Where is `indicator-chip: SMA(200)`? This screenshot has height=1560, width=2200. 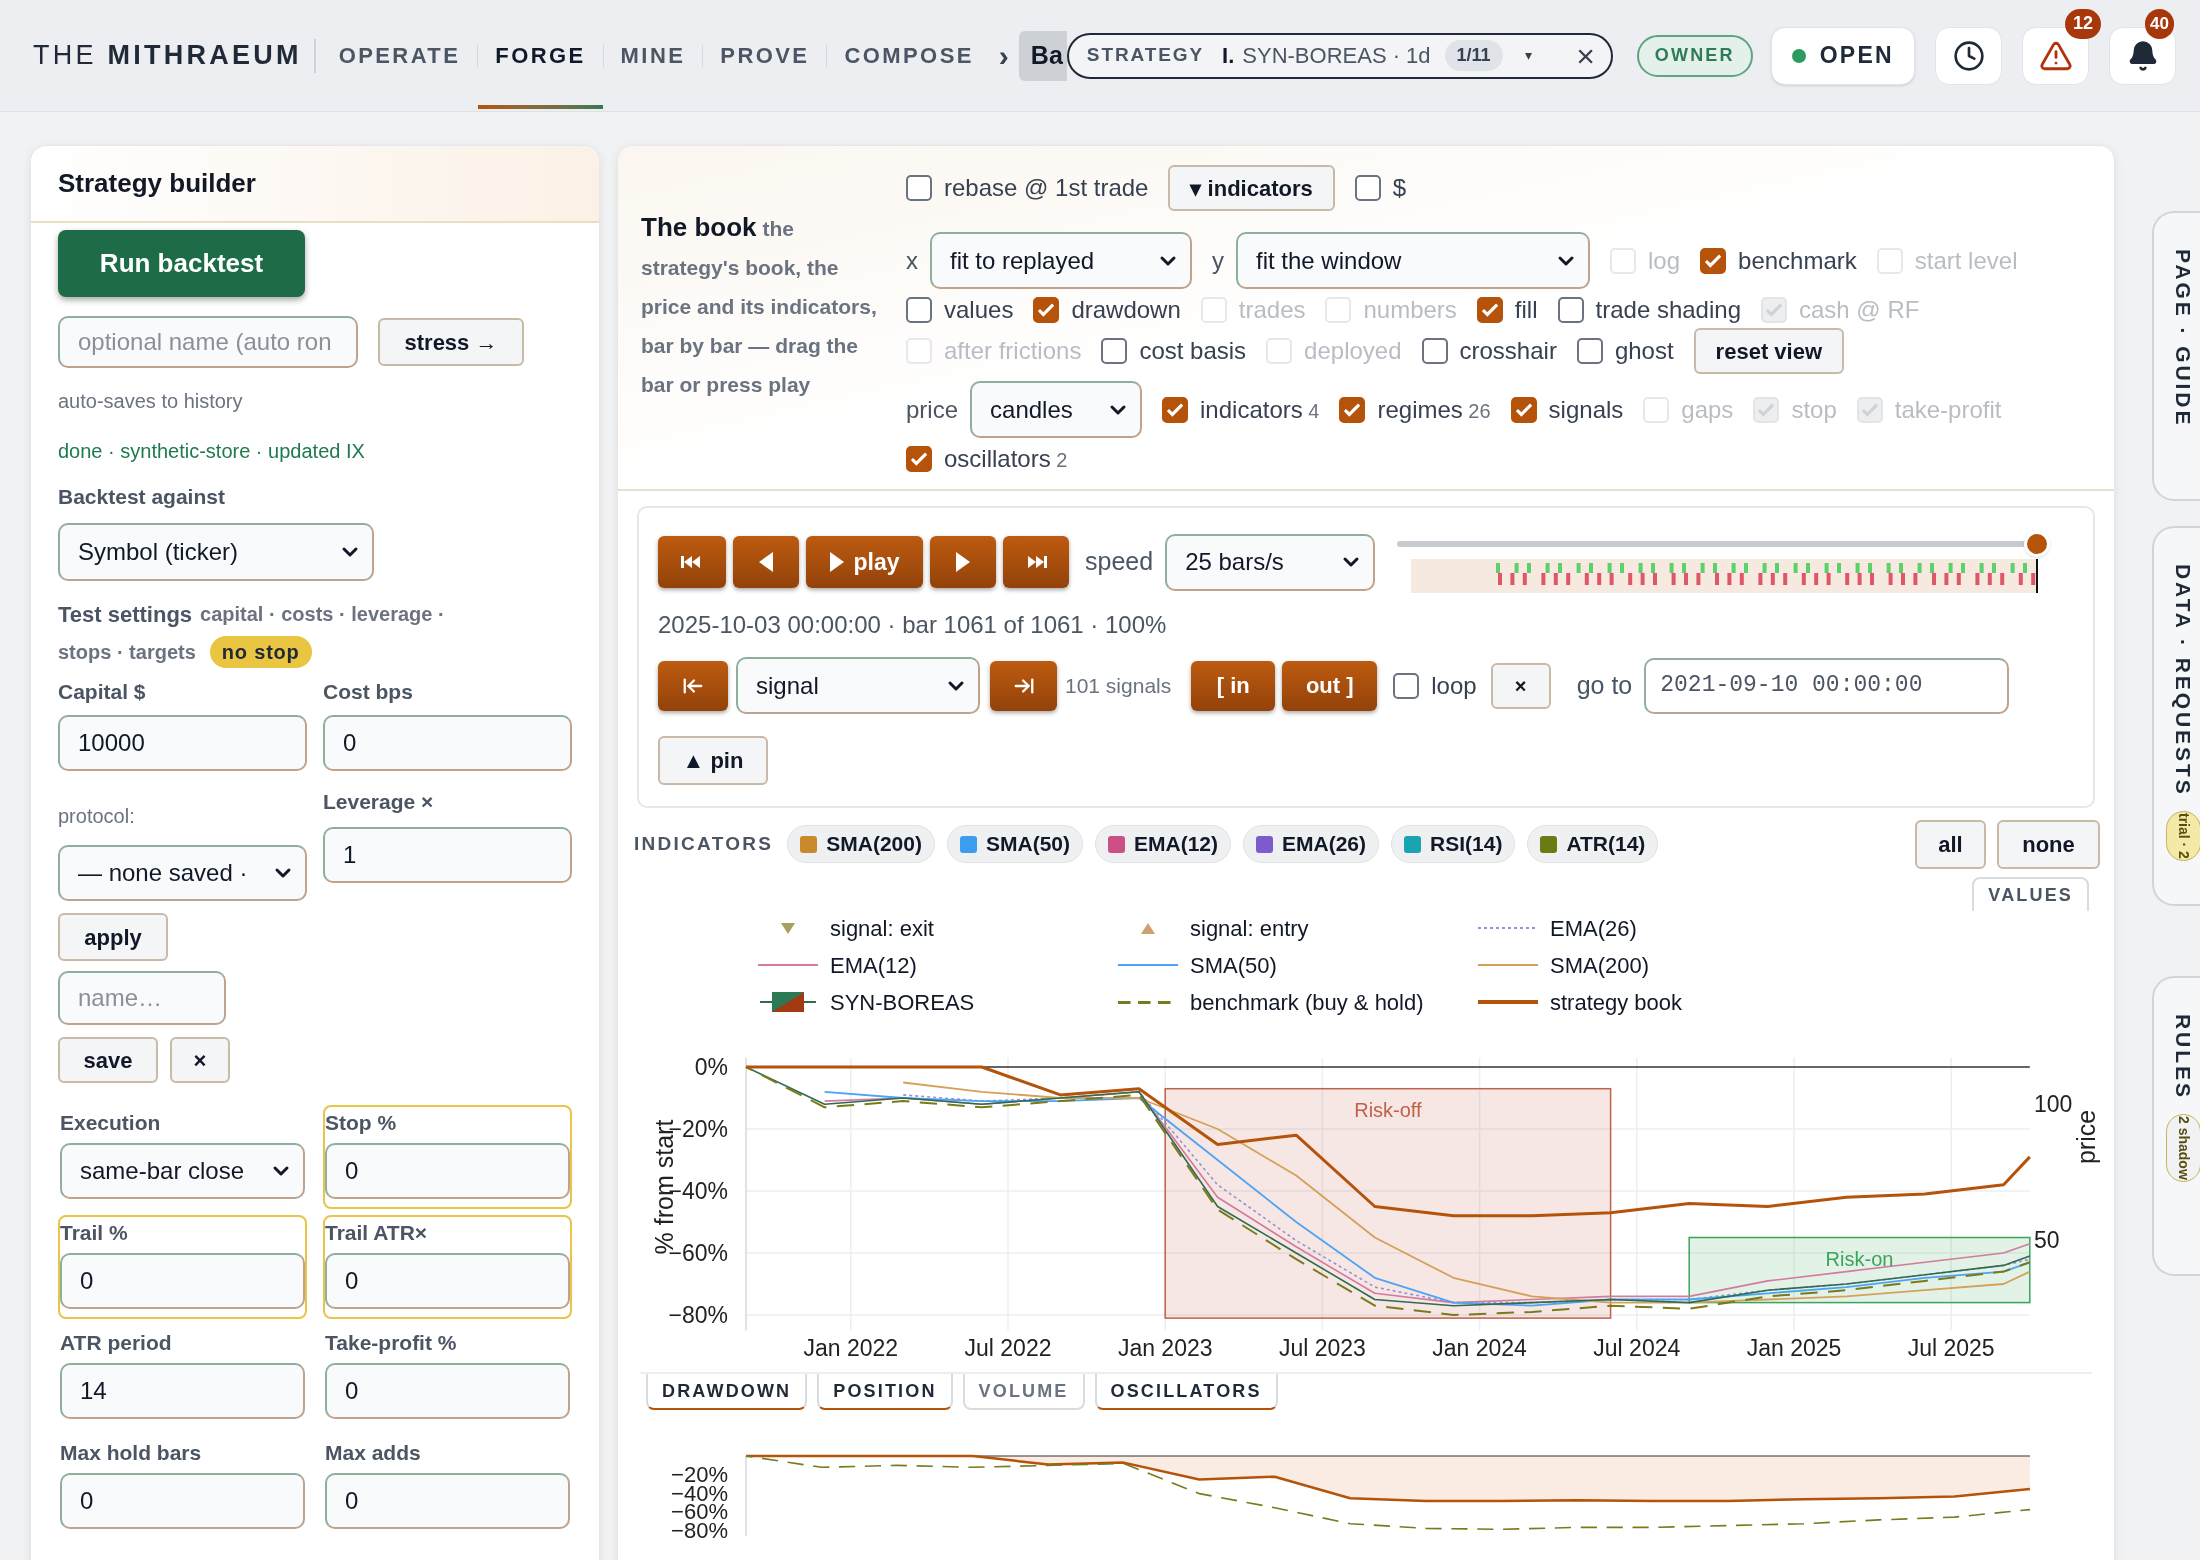 indicator-chip: SMA(200) is located at coordinates (861, 844).